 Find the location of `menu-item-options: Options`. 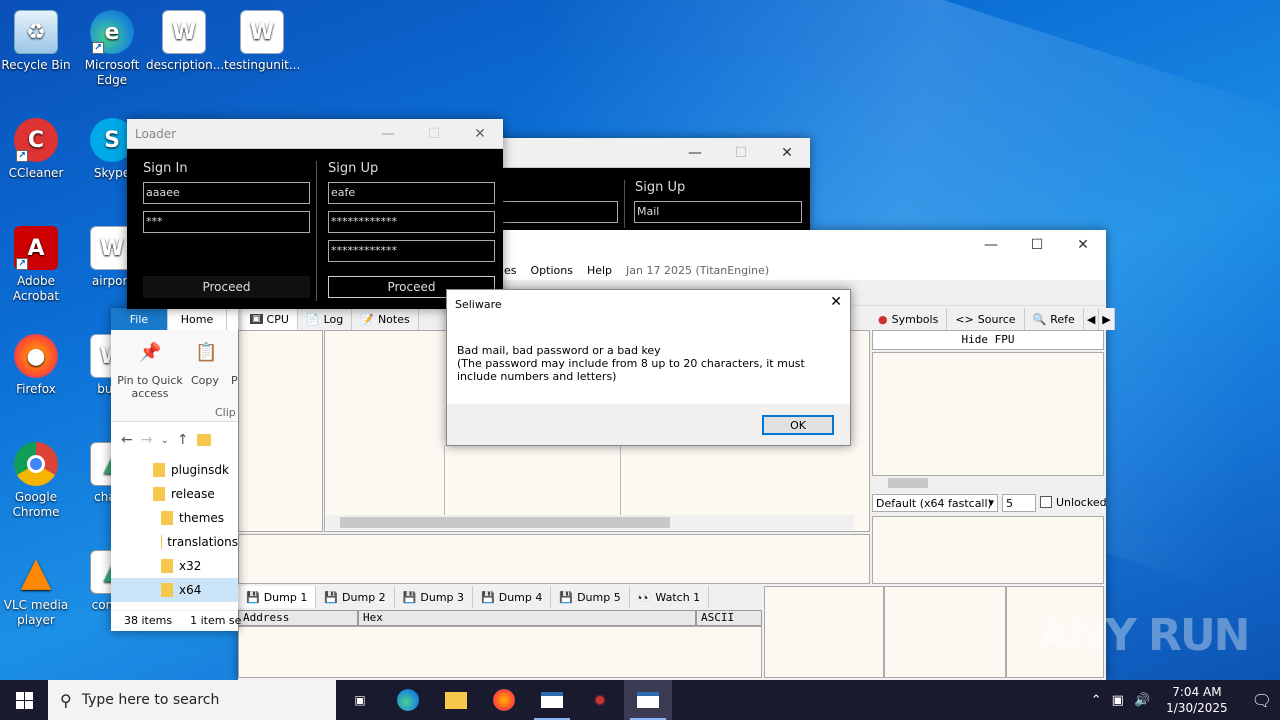

menu-item-options: Options is located at coordinates (552, 270).